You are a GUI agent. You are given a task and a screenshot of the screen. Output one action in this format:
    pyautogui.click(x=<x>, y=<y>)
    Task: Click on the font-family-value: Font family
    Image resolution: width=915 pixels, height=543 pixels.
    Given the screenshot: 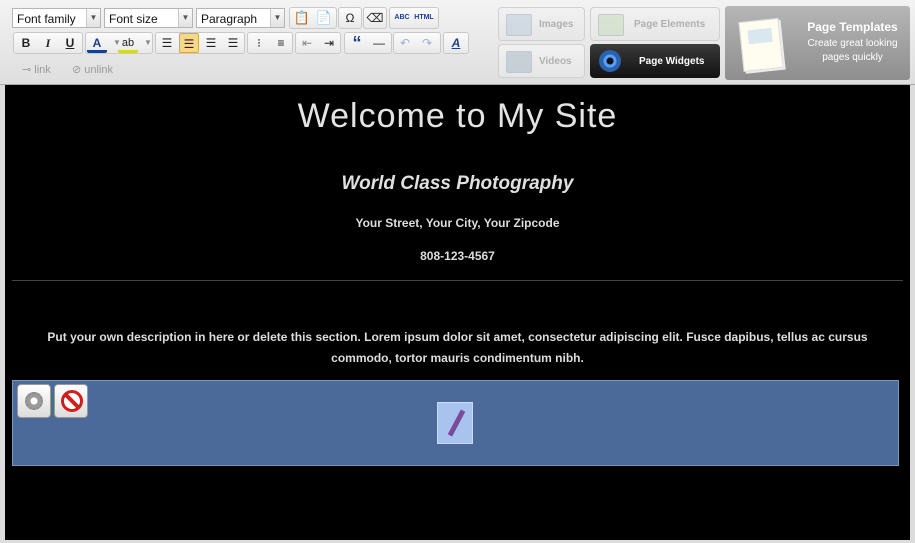 What is the action you would take?
    pyautogui.click(x=46, y=19)
    